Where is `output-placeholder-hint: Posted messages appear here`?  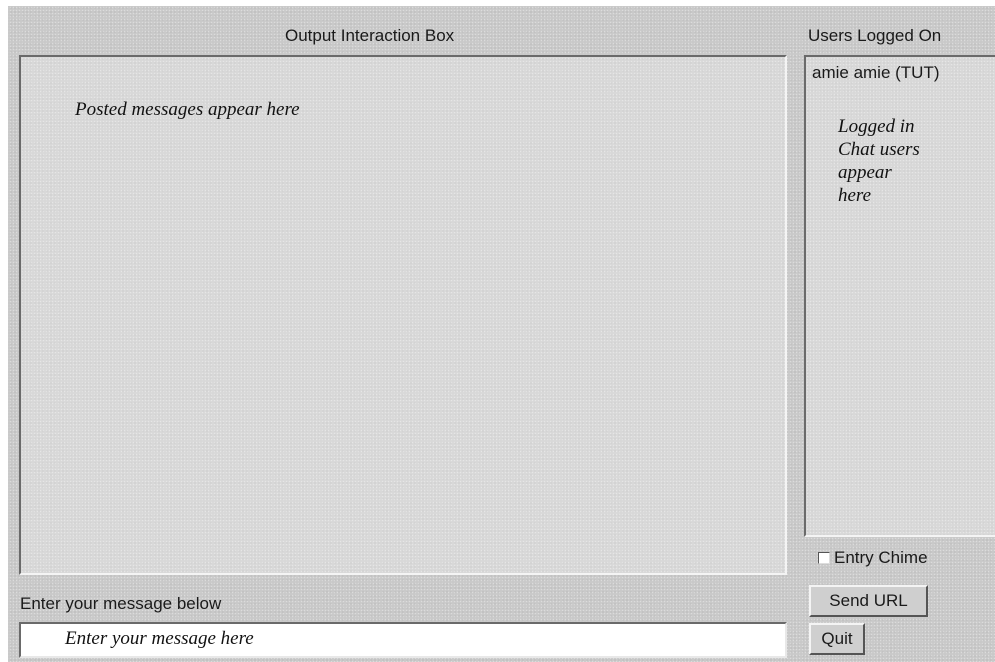 output-placeholder-hint: Posted messages appear here is located at coordinates (187, 109).